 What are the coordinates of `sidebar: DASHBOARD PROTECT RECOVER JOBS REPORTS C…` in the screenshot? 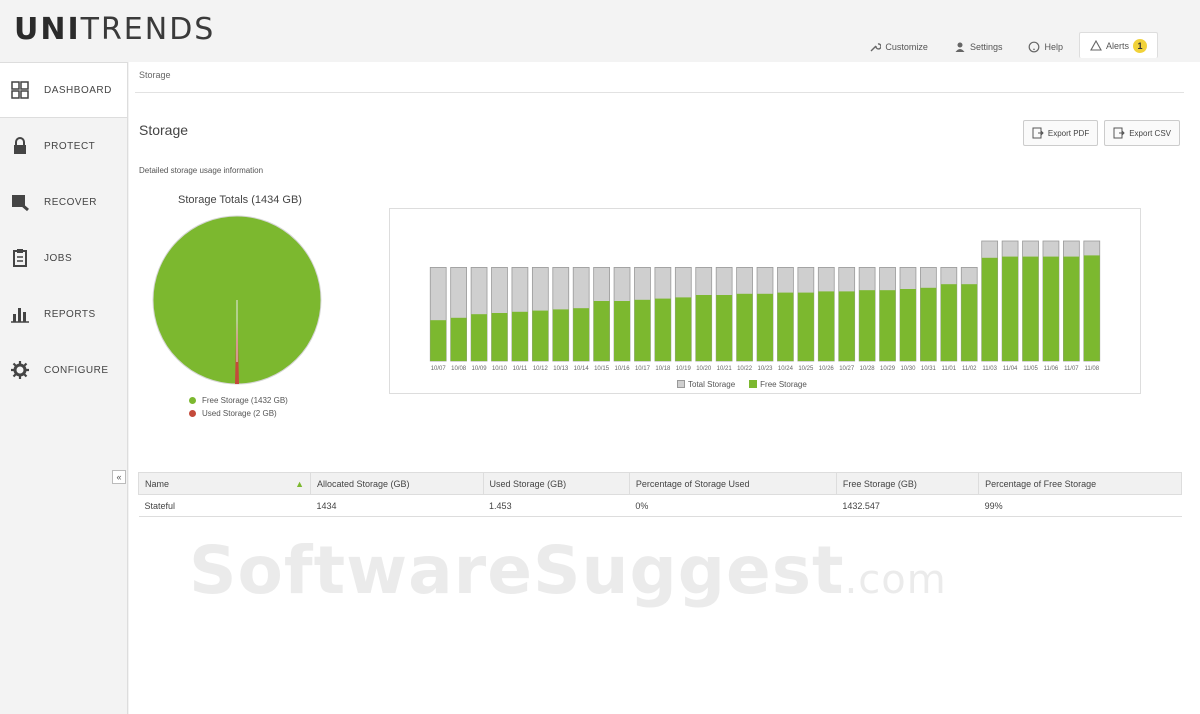 It's located at (64, 388).